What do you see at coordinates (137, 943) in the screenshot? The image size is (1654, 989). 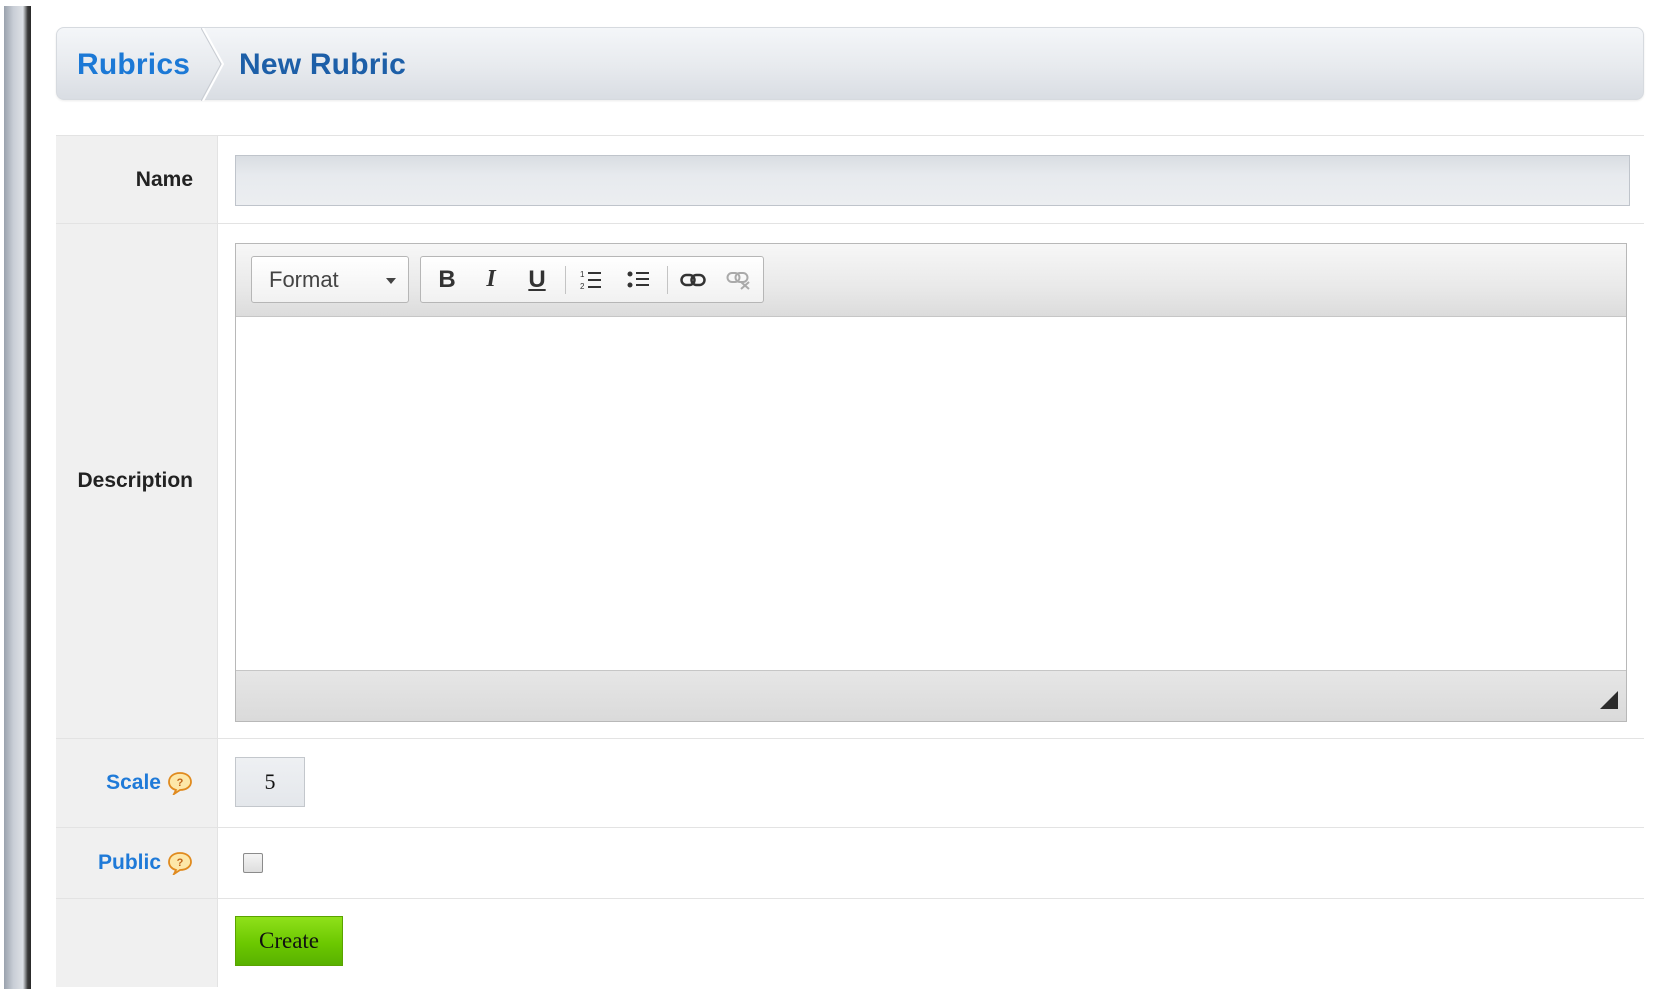 I see `submit-label-cell` at bounding box center [137, 943].